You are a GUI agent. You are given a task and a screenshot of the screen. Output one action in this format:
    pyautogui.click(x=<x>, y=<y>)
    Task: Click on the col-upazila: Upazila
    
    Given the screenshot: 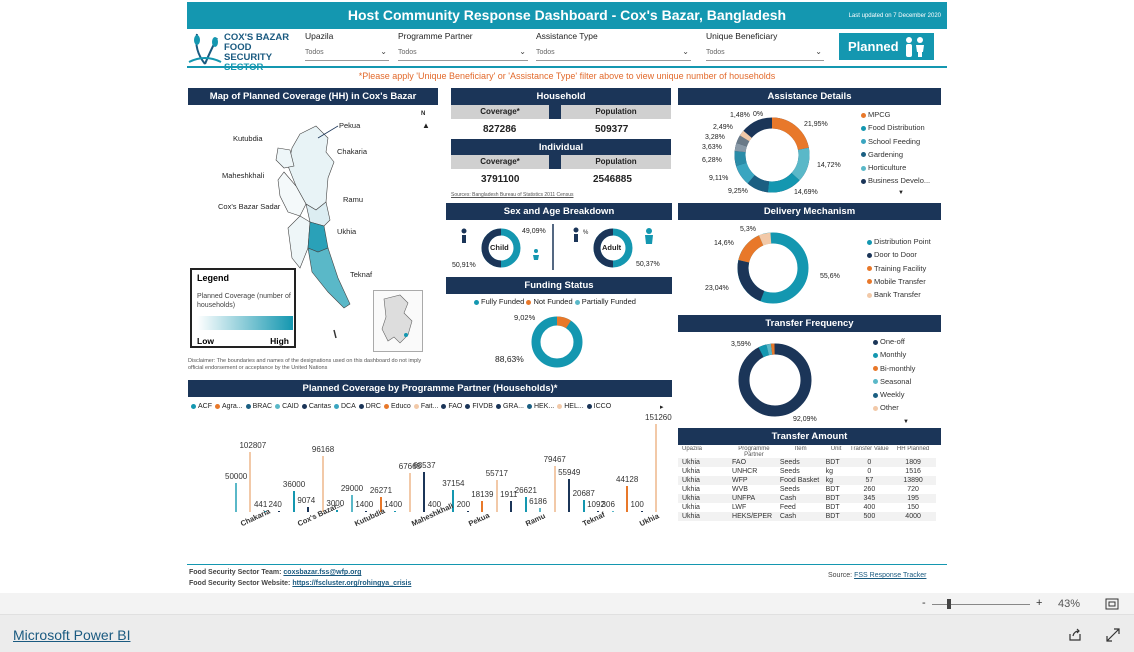 What is the action you would take?
    pyautogui.click(x=704, y=452)
    